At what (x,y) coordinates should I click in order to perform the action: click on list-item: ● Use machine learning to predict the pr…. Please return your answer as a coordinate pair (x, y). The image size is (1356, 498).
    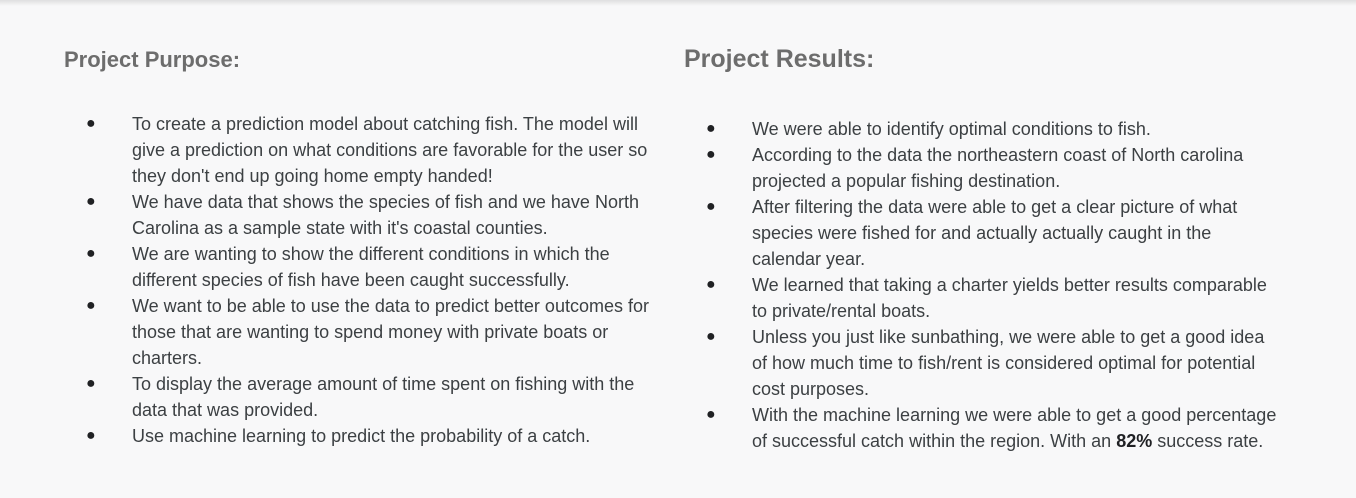
    Looking at the image, I should click on (358, 436).